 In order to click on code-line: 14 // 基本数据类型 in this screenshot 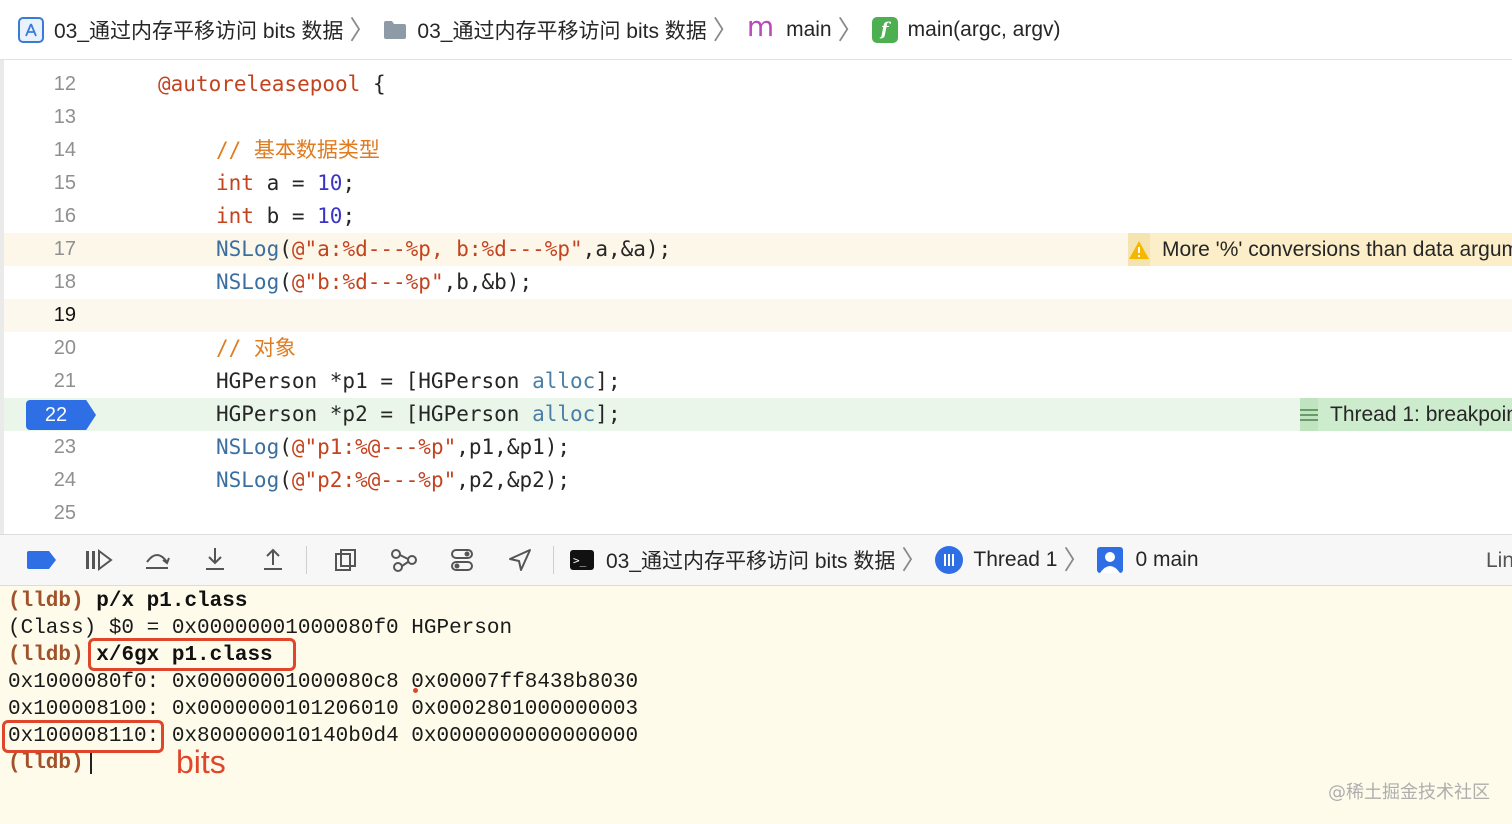, I will do `click(758, 150)`.